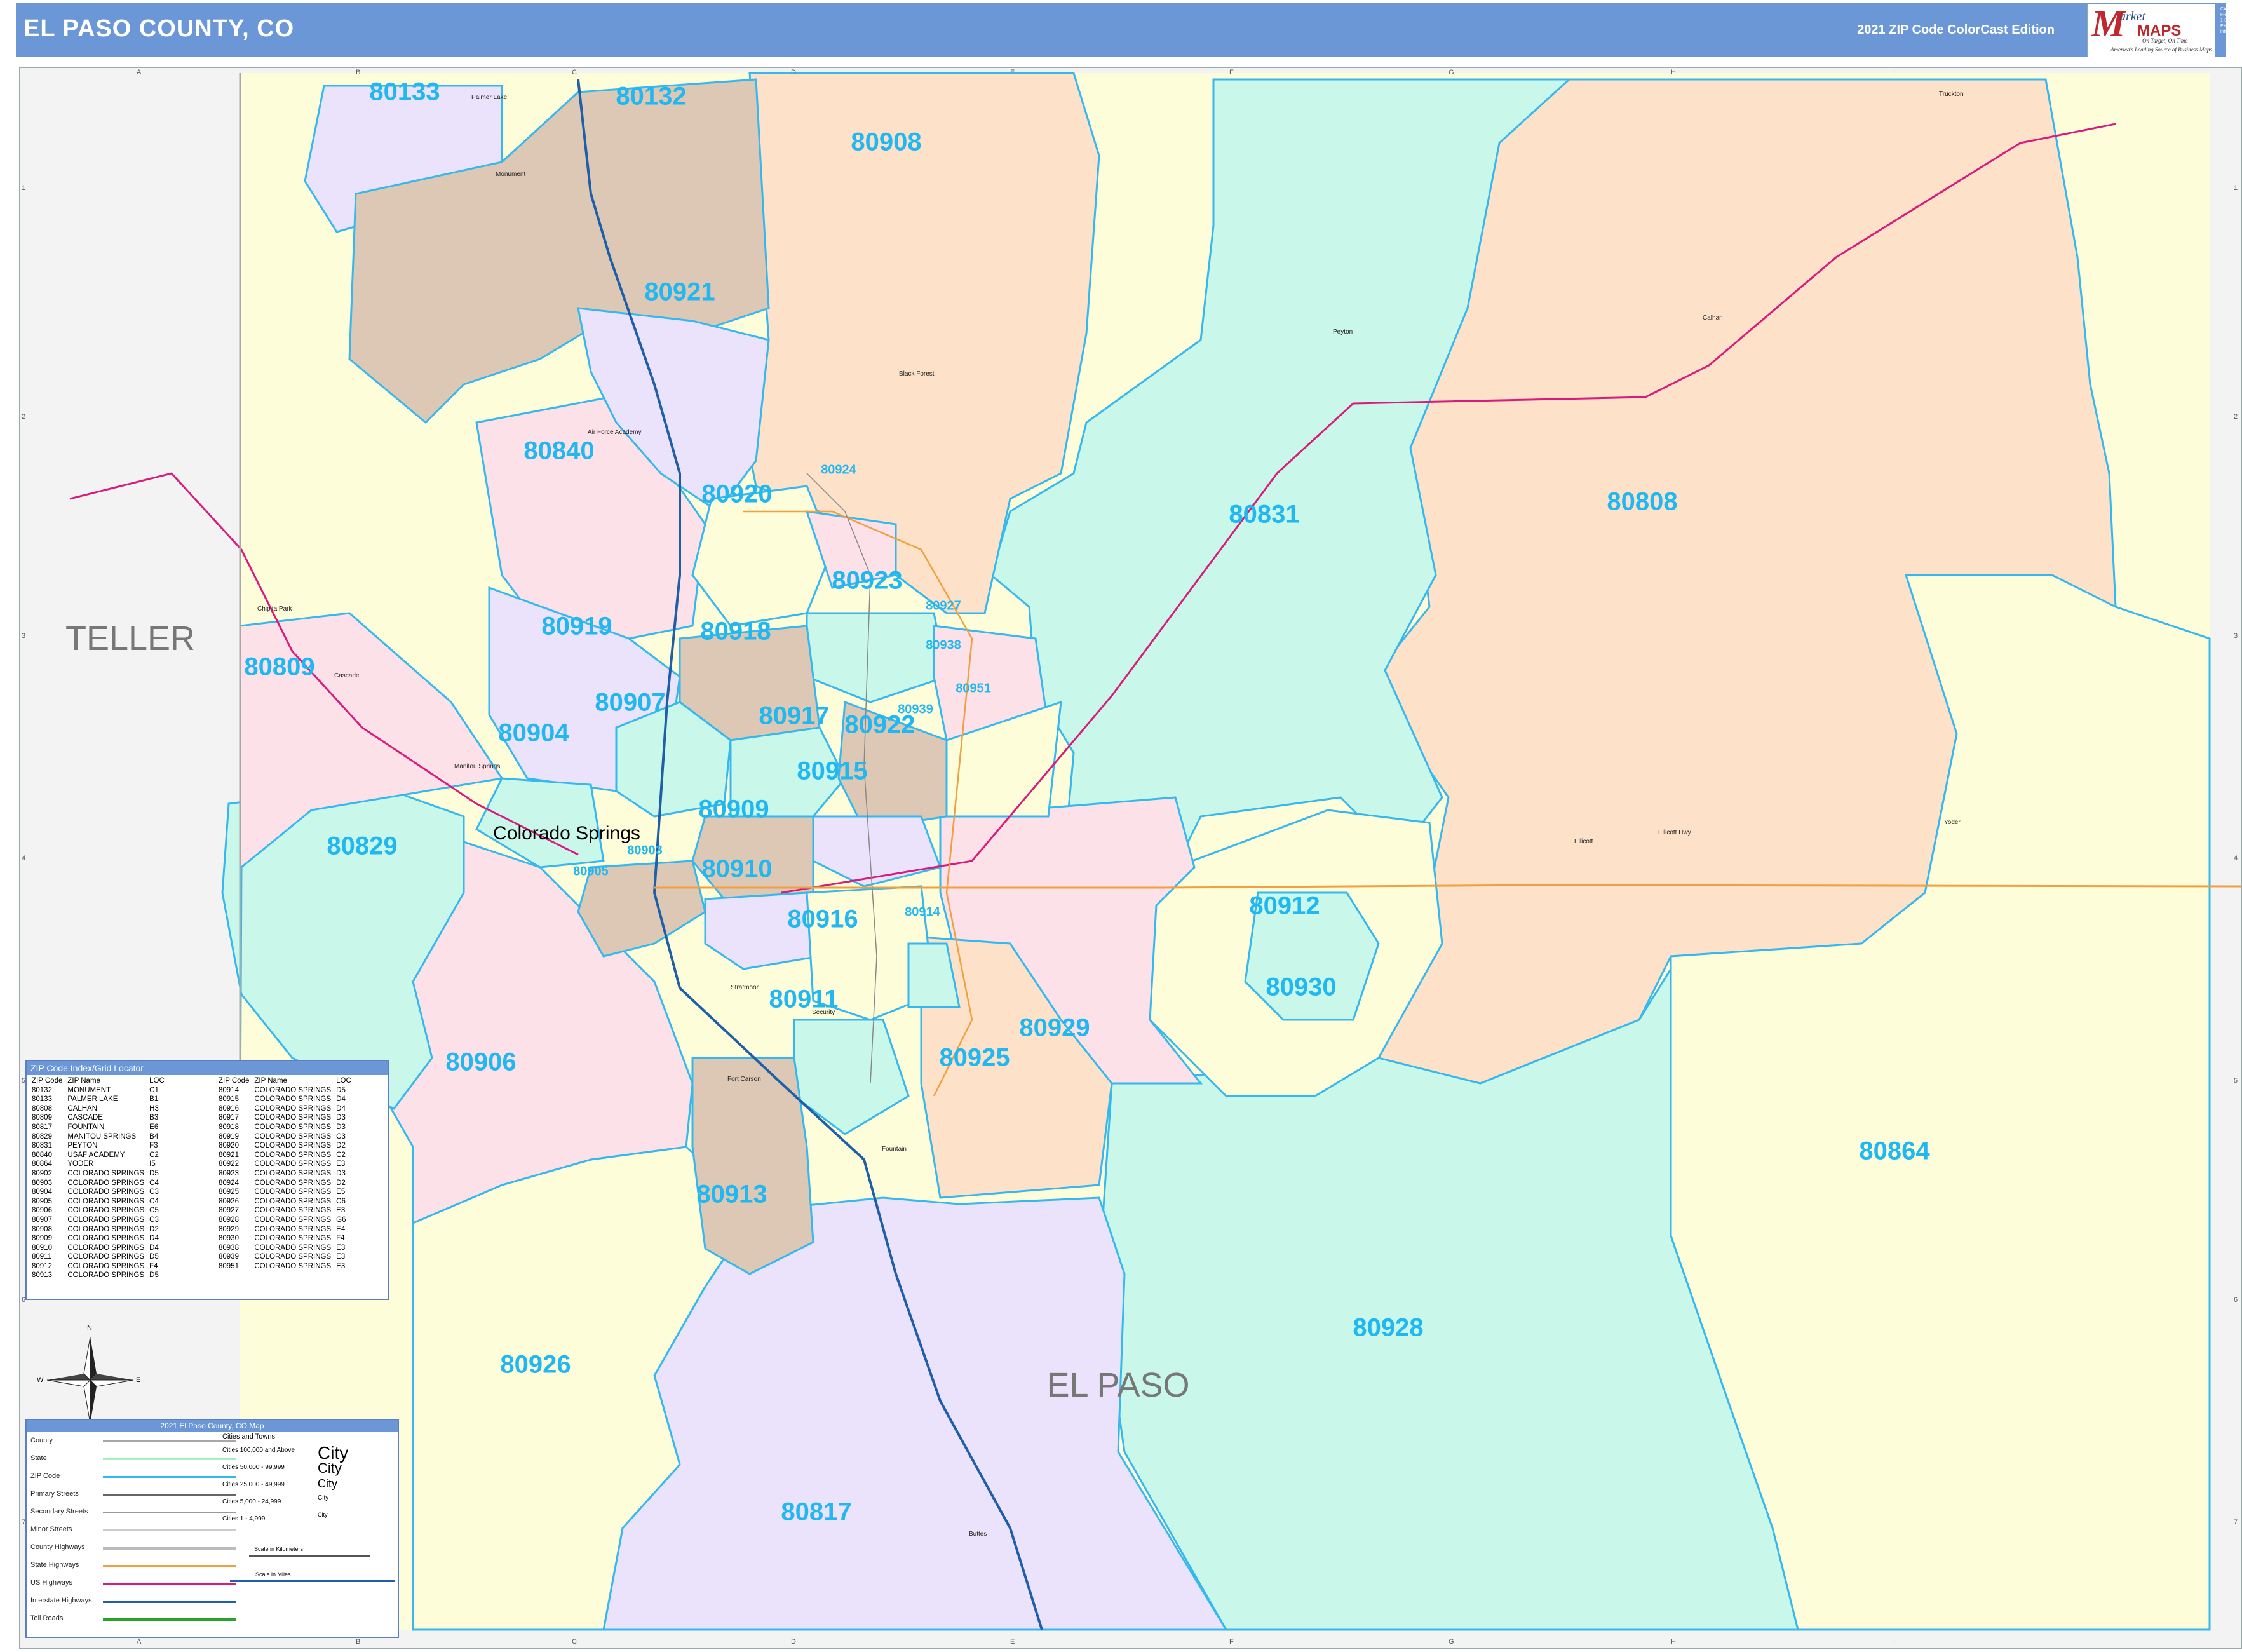 The height and width of the screenshot is (1652, 2242). Describe the element at coordinates (282, 1257) in the screenshot. I see `zip-index-row: 80939 COLORADO SPRINGS E3` at that location.